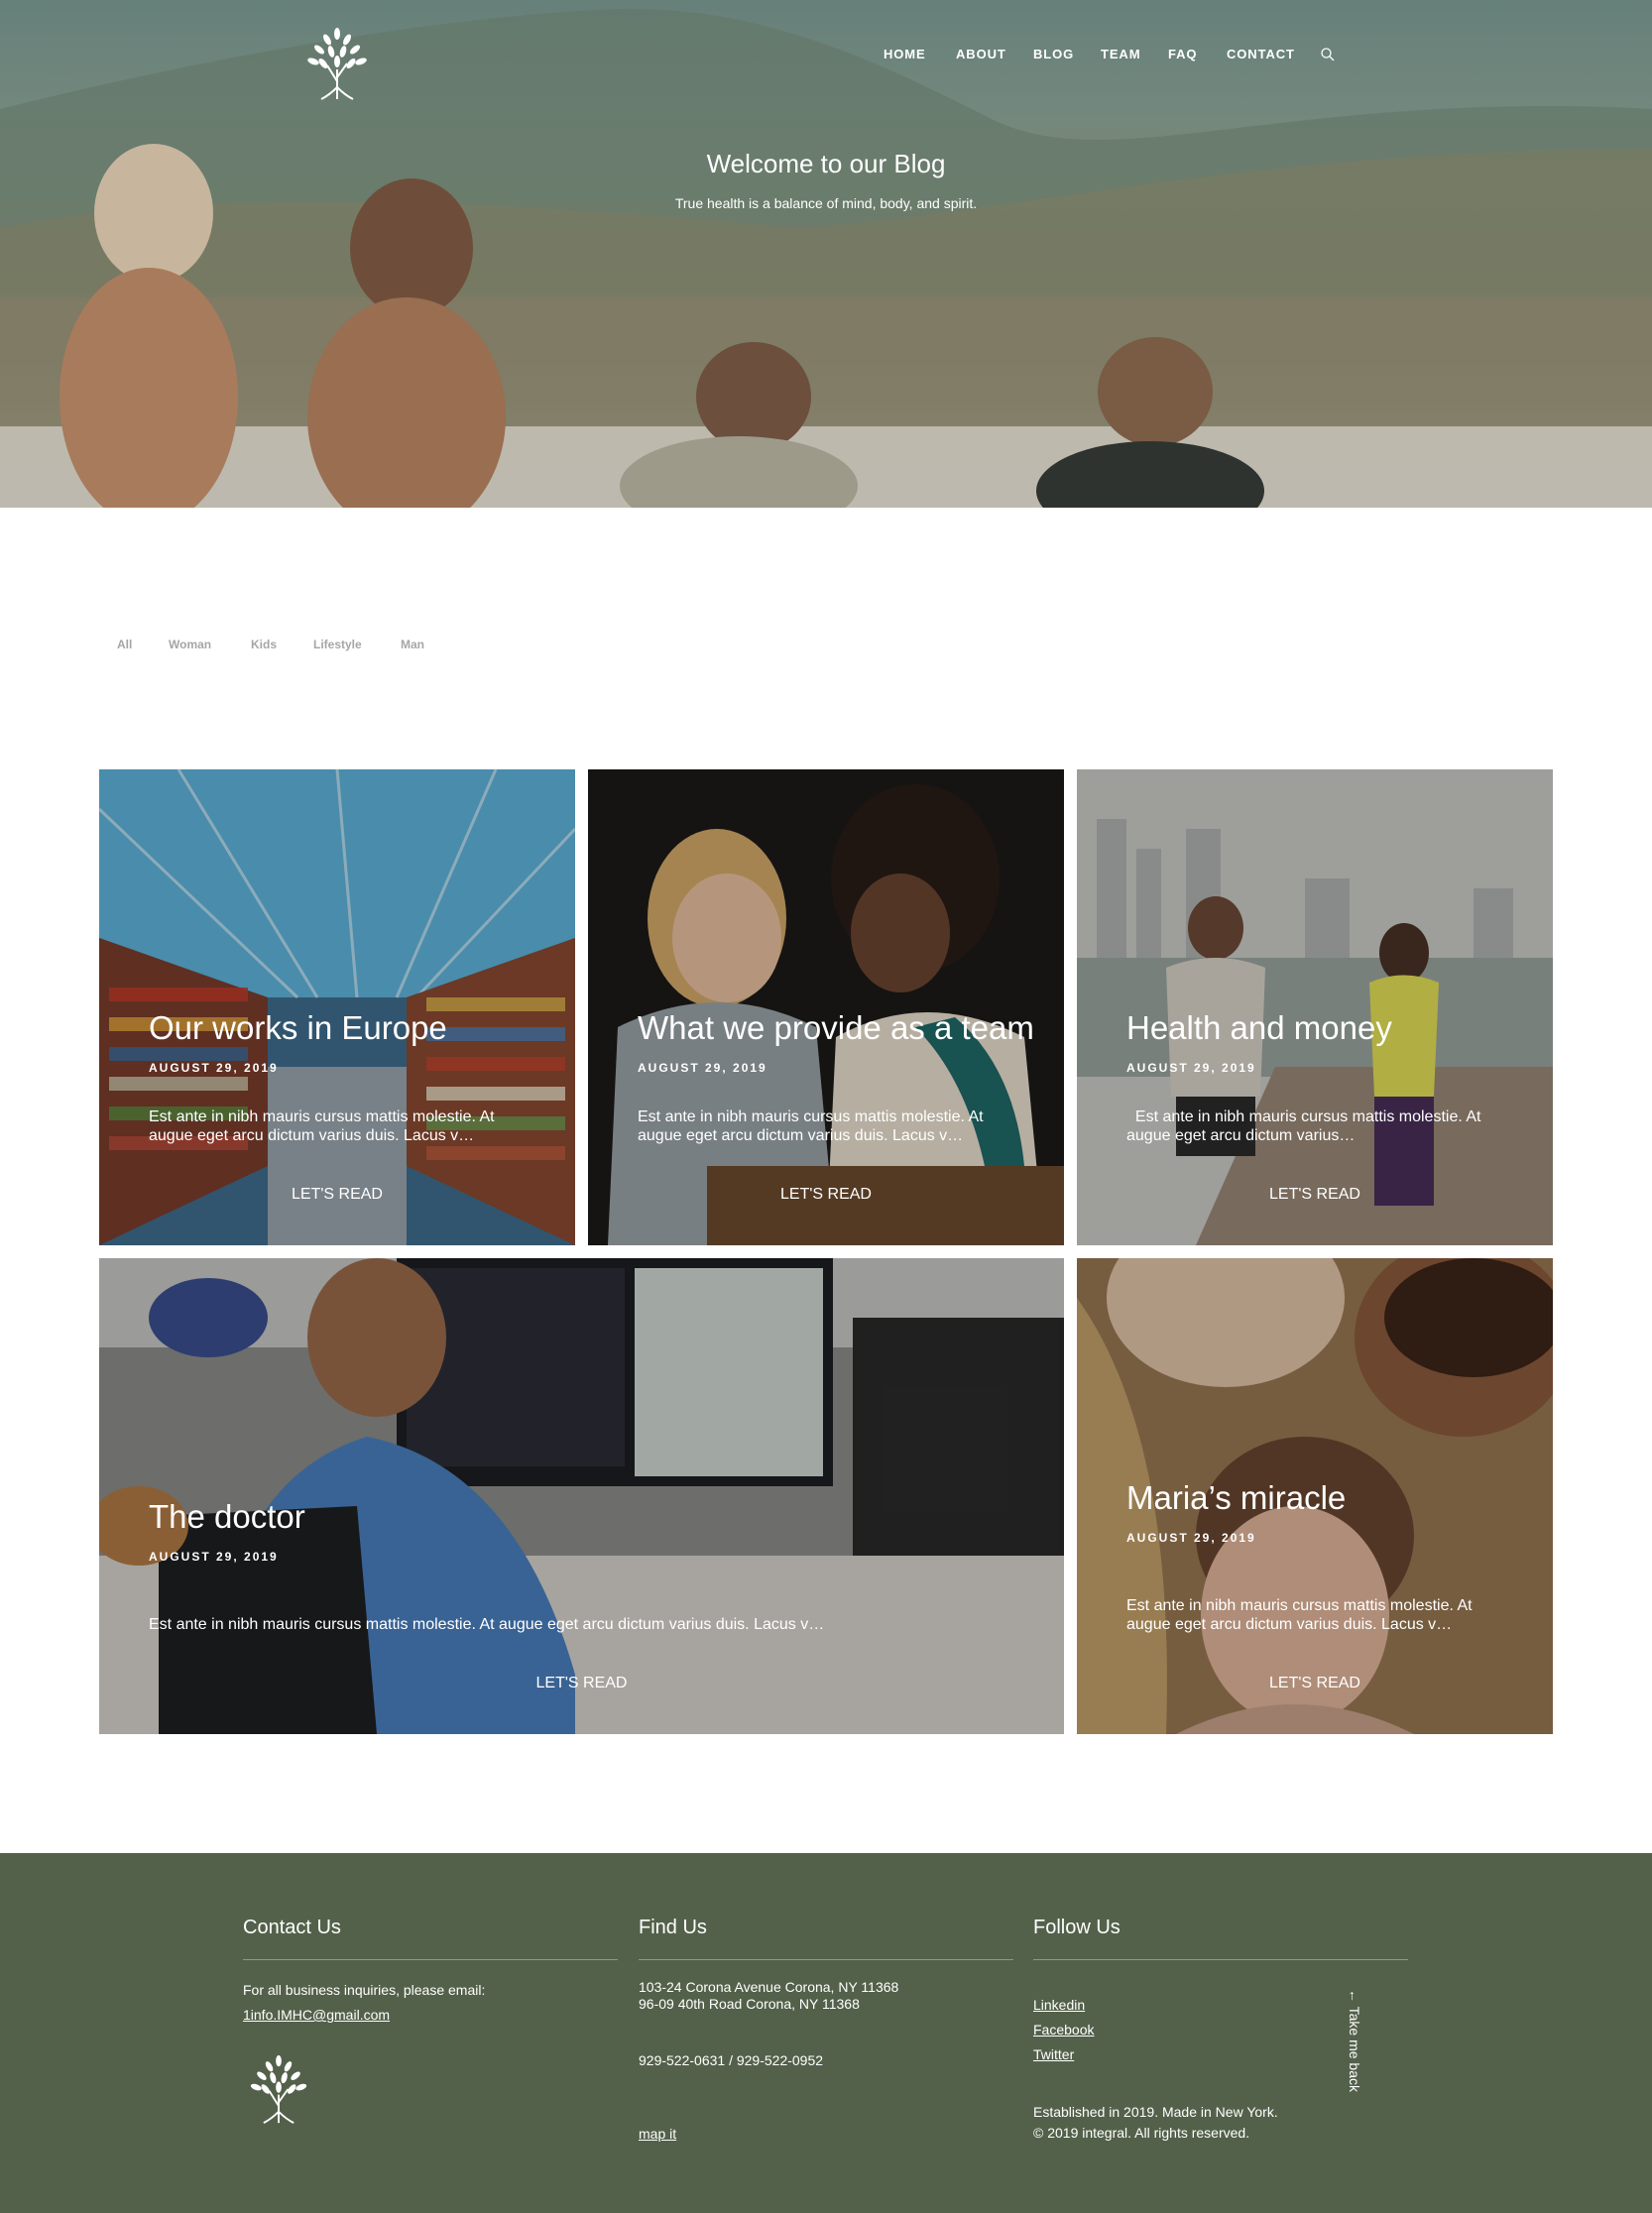 Image resolution: width=1652 pixels, height=2213 pixels. Describe the element at coordinates (1141, 2133) in the screenshot. I see `copyright-text: © 2019 integral. All rights reserved.` at that location.